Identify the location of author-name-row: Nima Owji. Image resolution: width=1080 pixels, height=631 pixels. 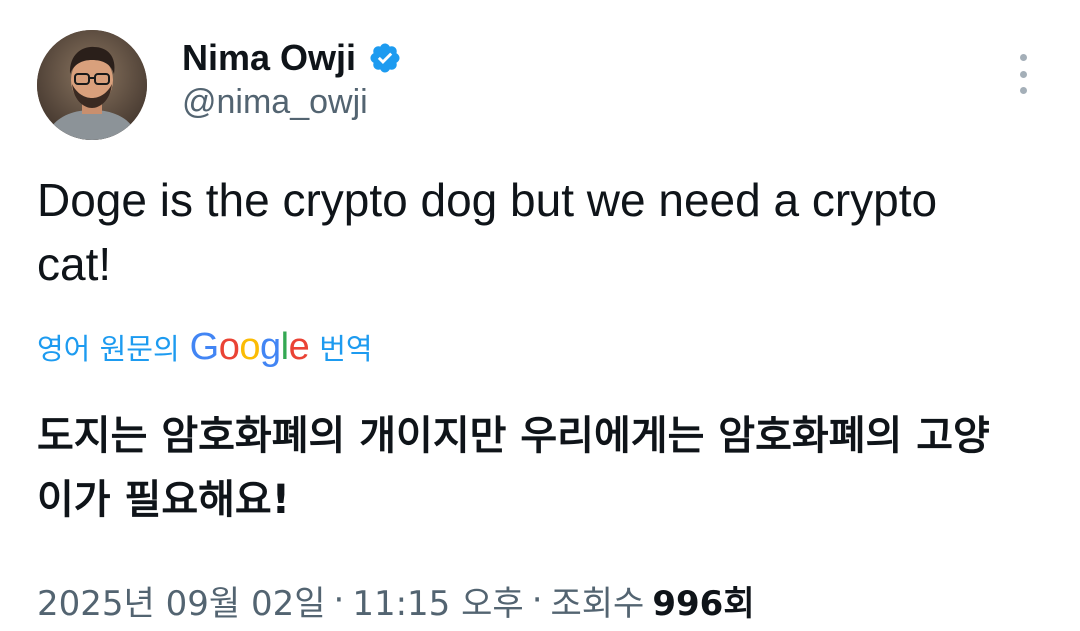
(292, 58).